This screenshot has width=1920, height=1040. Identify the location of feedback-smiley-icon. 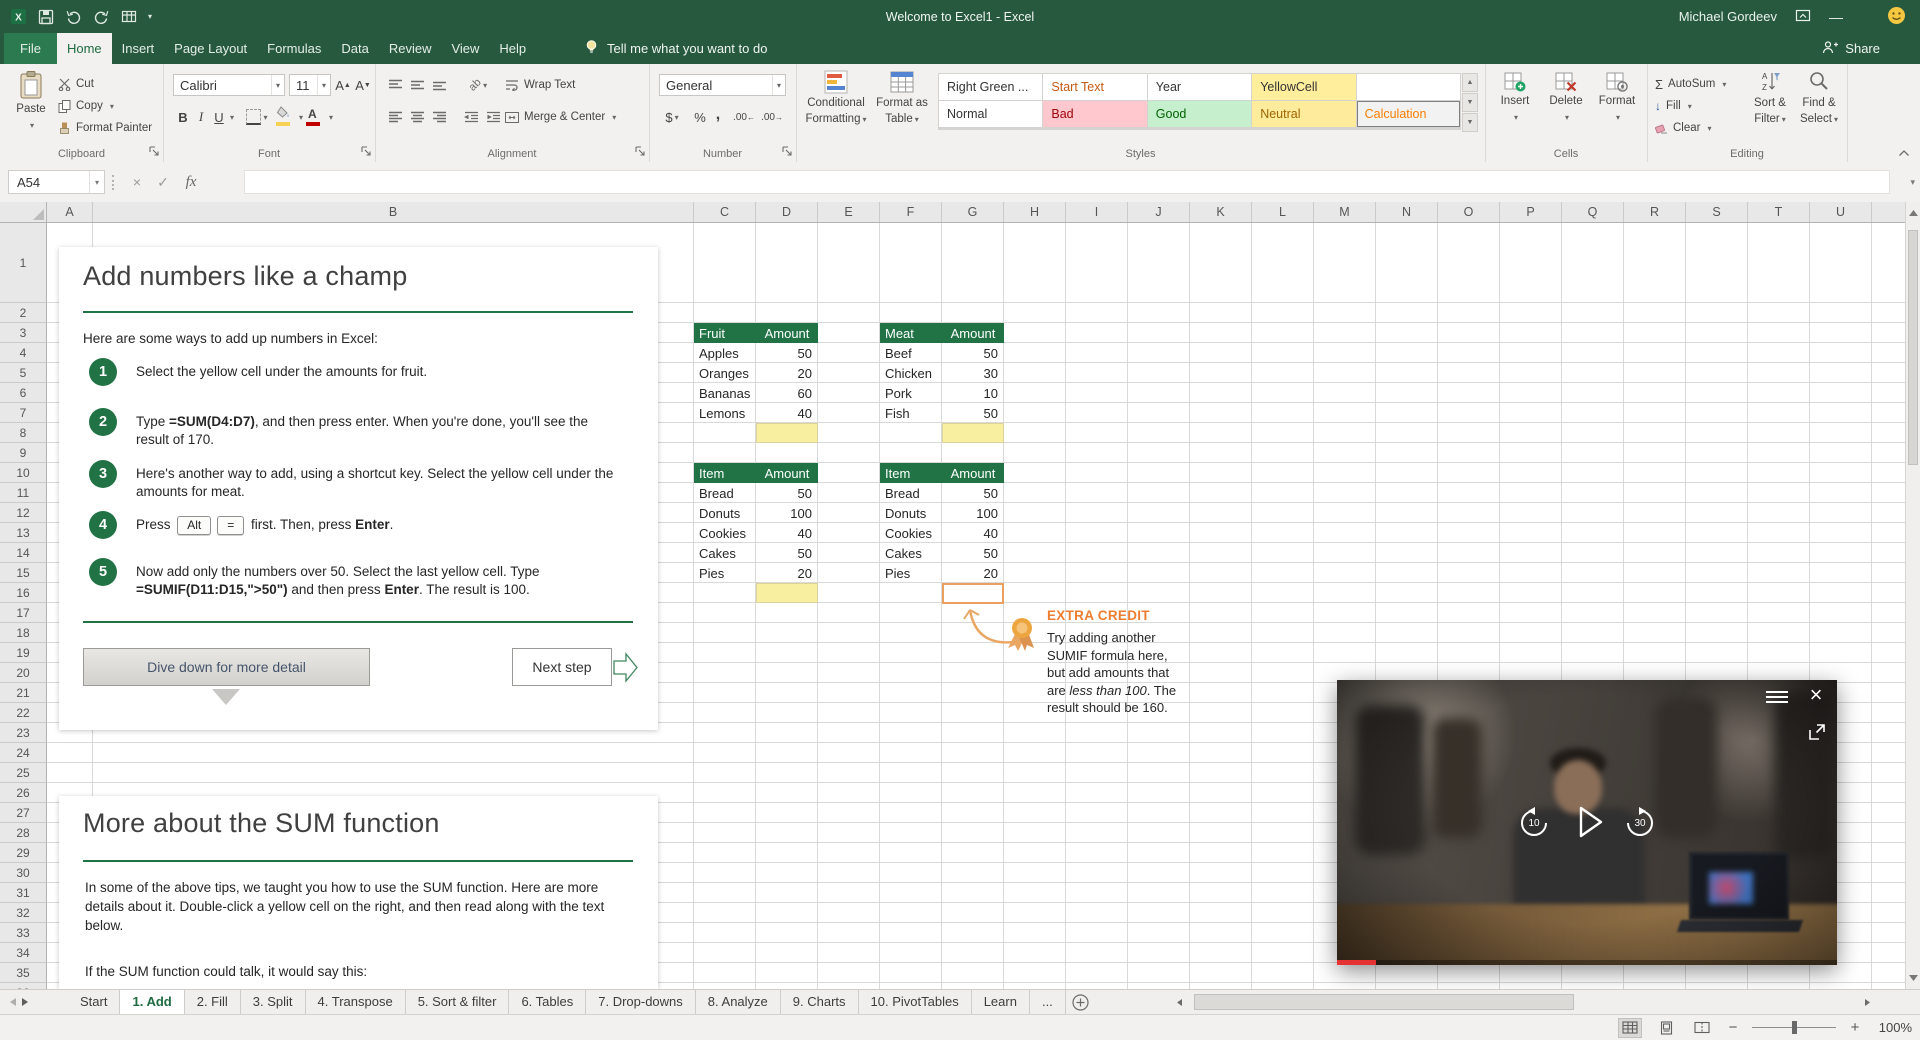
(1896, 17).